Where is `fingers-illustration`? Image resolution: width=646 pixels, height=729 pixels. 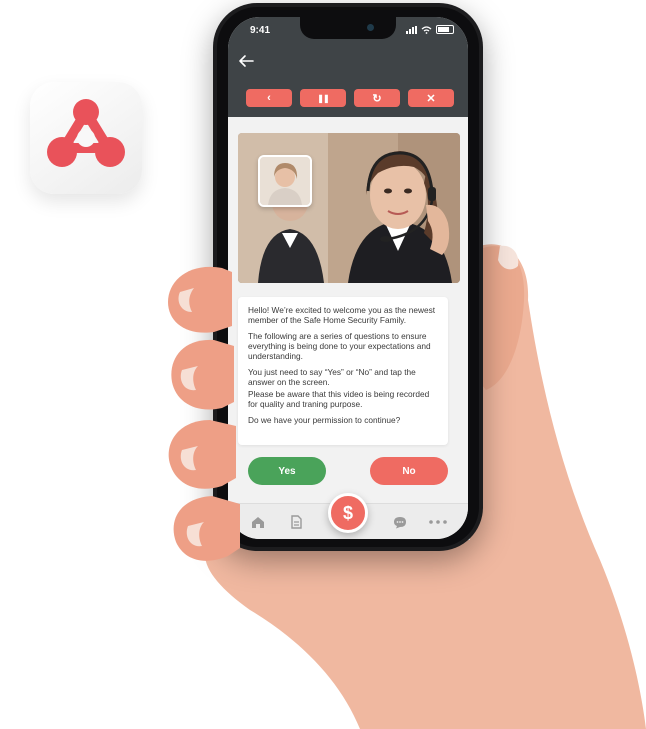
fingers-illustration is located at coordinates (204, 413).